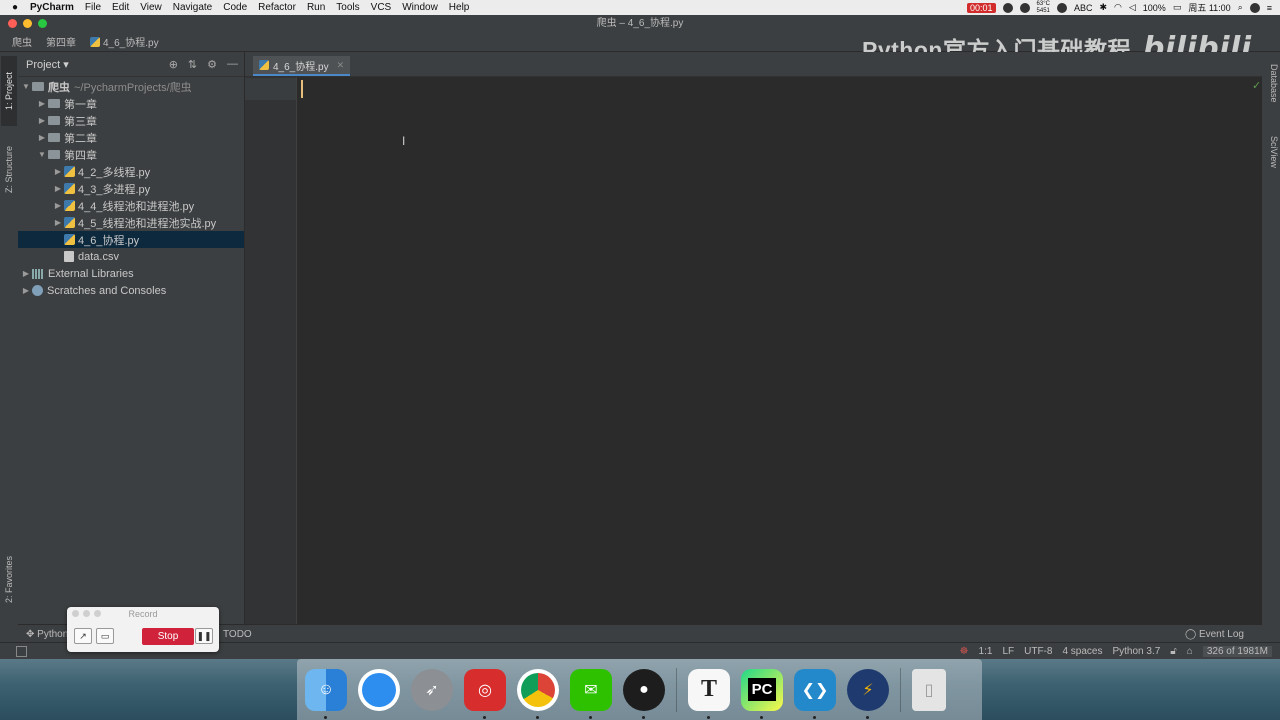  What do you see at coordinates (9, 579) in the screenshot?
I see `tab-favorites: 2: Favorites` at bounding box center [9, 579].